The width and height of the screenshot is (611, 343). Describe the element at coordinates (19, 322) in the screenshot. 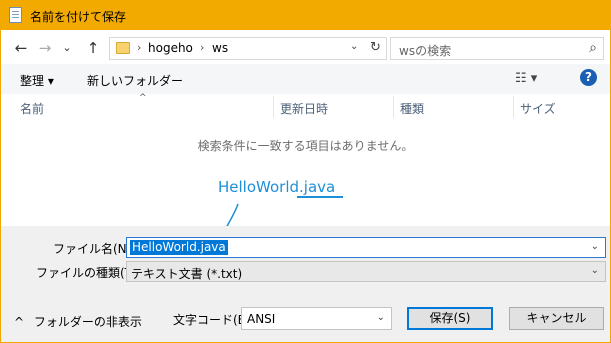

I see `chevron-up-icon: ^` at that location.